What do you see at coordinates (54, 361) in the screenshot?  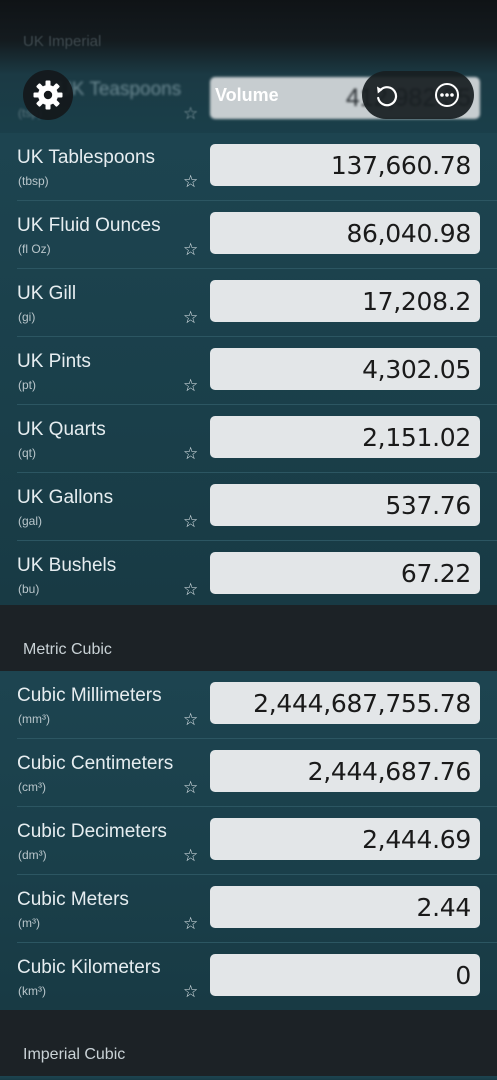 I see `unit-name: UK Pints` at bounding box center [54, 361].